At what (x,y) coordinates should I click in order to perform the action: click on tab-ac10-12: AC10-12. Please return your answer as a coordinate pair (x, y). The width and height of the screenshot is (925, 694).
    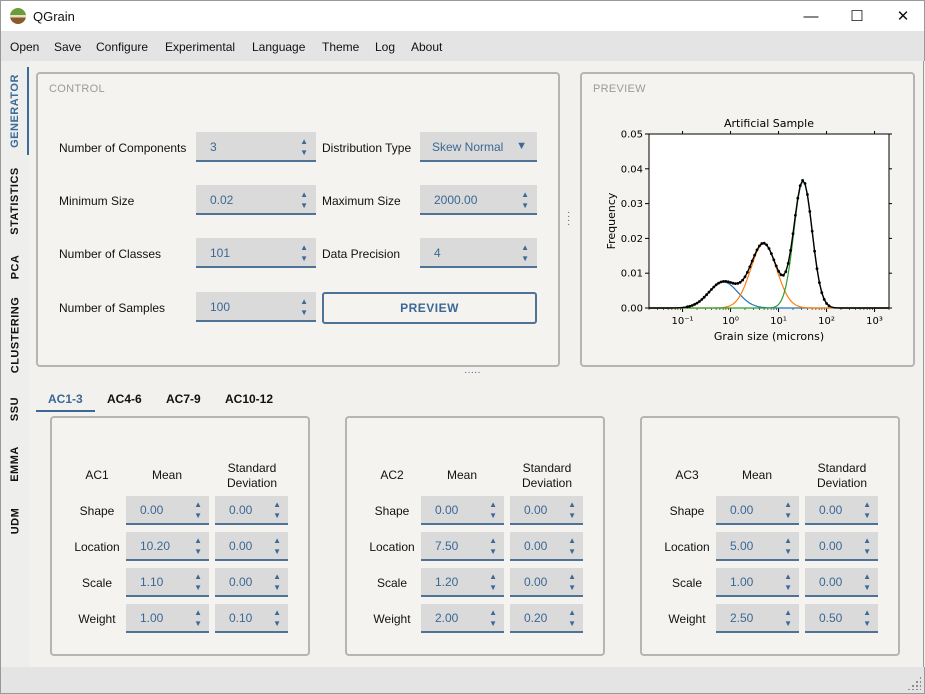
    Looking at the image, I should click on (249, 399).